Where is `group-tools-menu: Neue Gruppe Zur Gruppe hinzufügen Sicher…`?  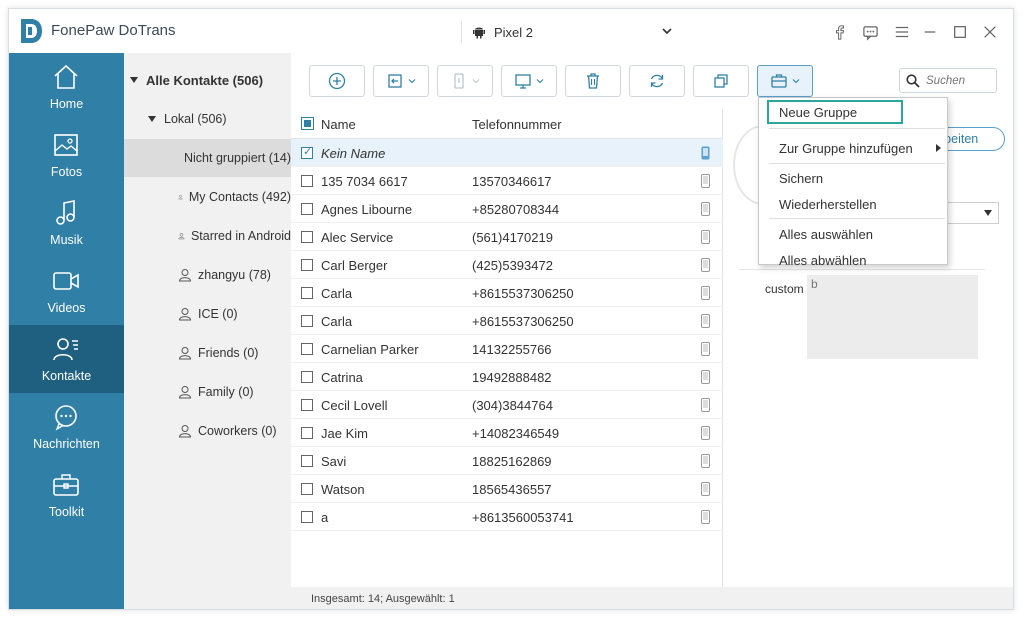 group-tools-menu: Neue Gruppe Zur Gruppe hinzufügen Sicher… is located at coordinates (853, 182).